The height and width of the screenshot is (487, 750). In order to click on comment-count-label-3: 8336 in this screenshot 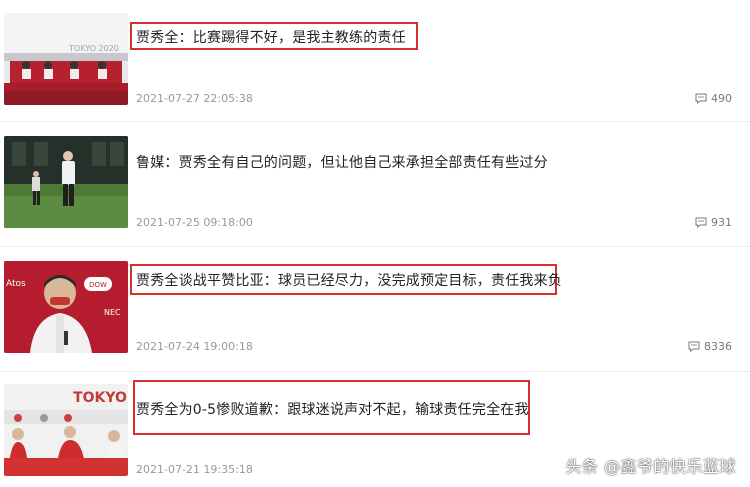, I will do `click(718, 346)`.